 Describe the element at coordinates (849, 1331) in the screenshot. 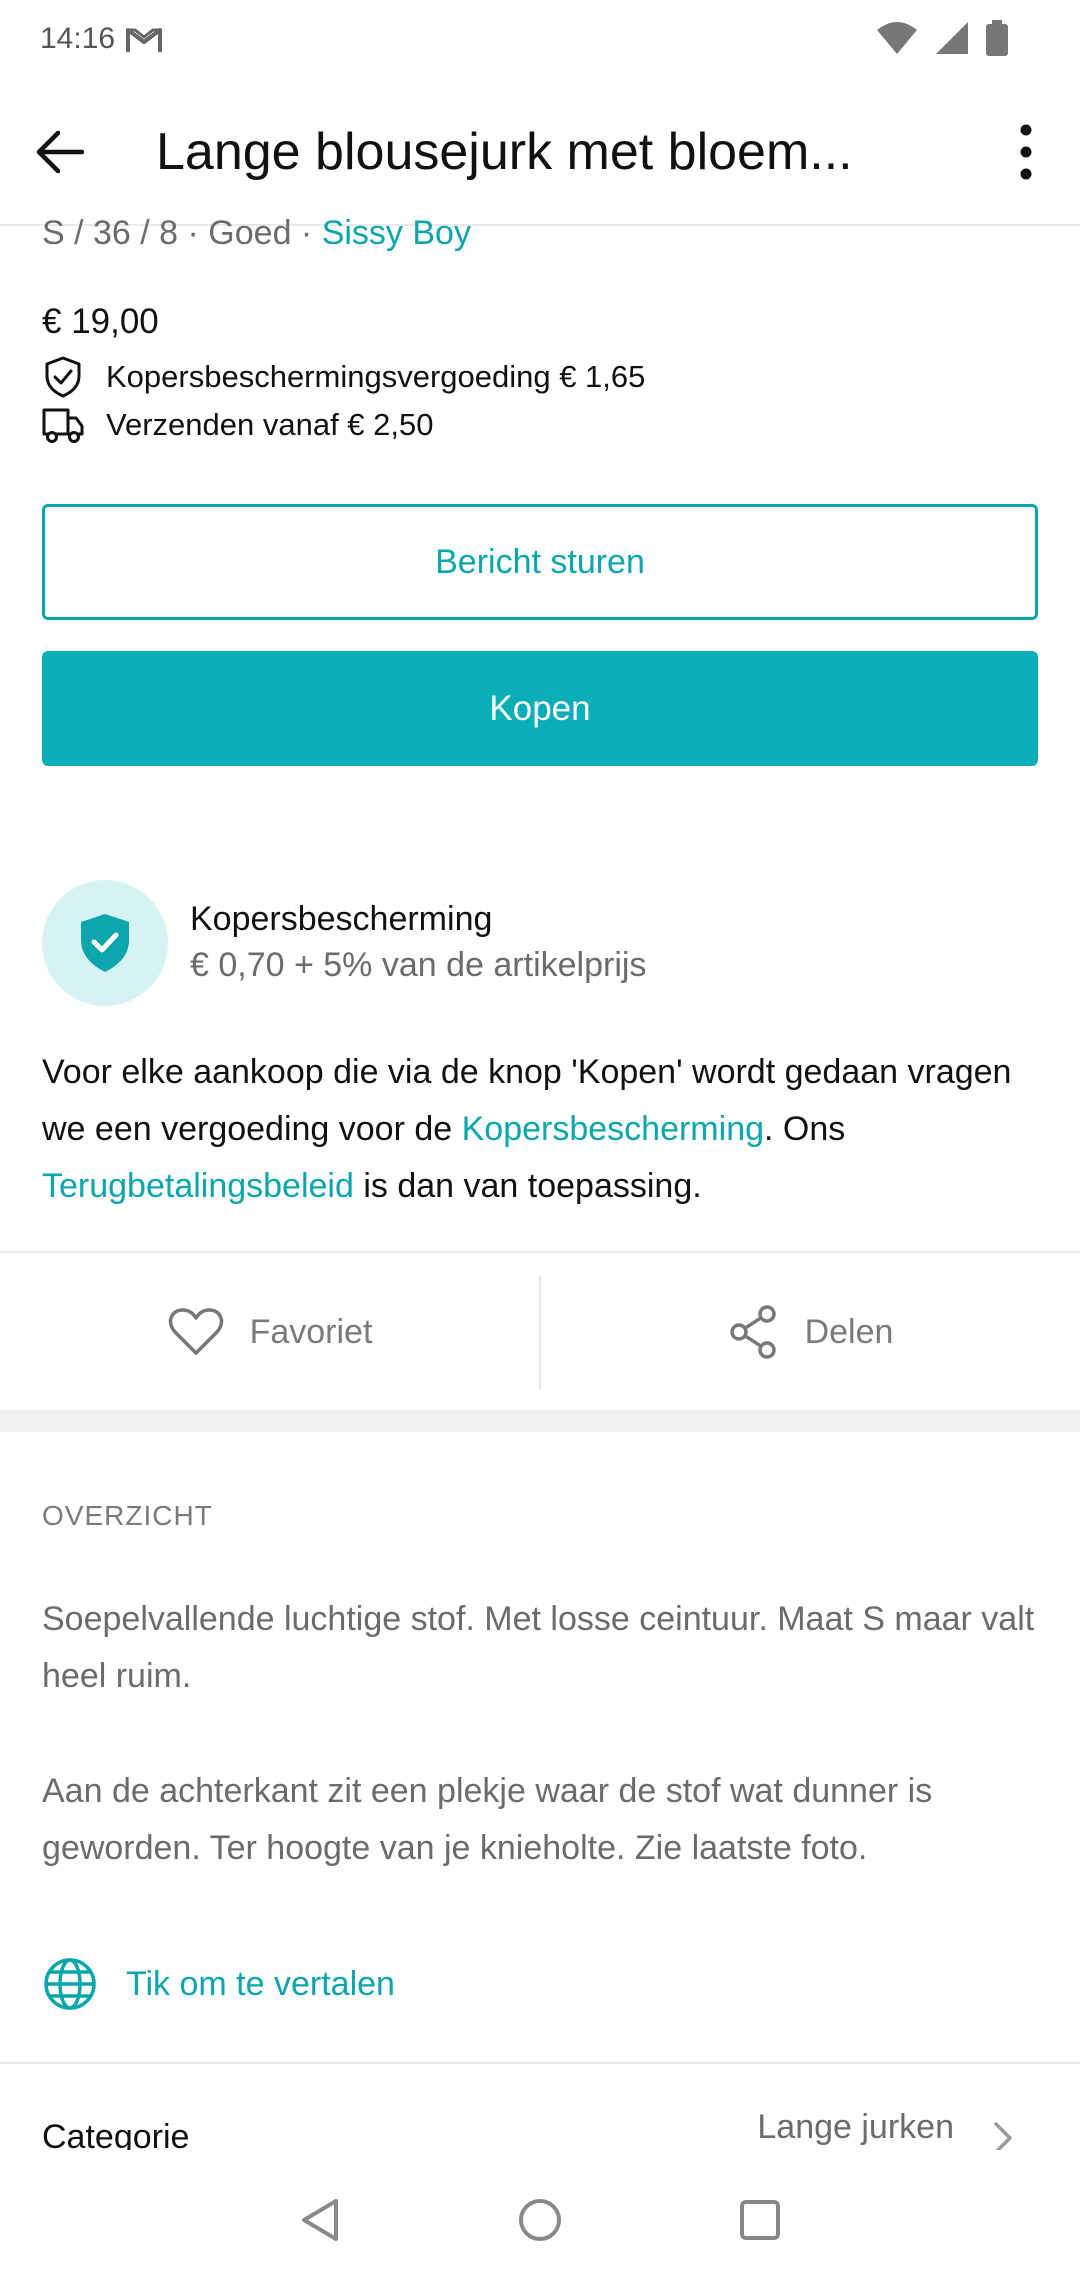

I see `share-label: Delen` at that location.